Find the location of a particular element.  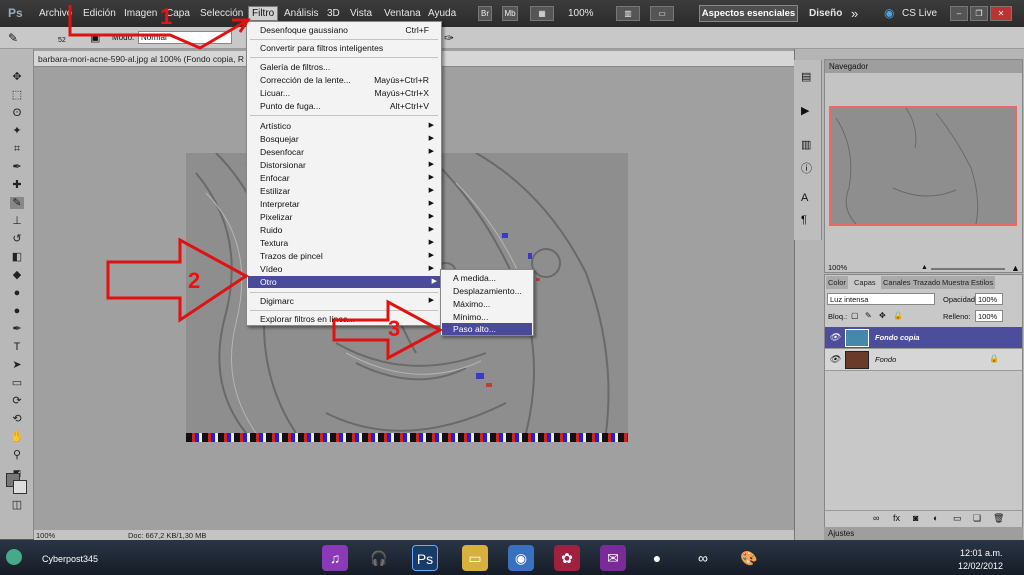

app-icon: ✿ is located at coordinates (567, 558).